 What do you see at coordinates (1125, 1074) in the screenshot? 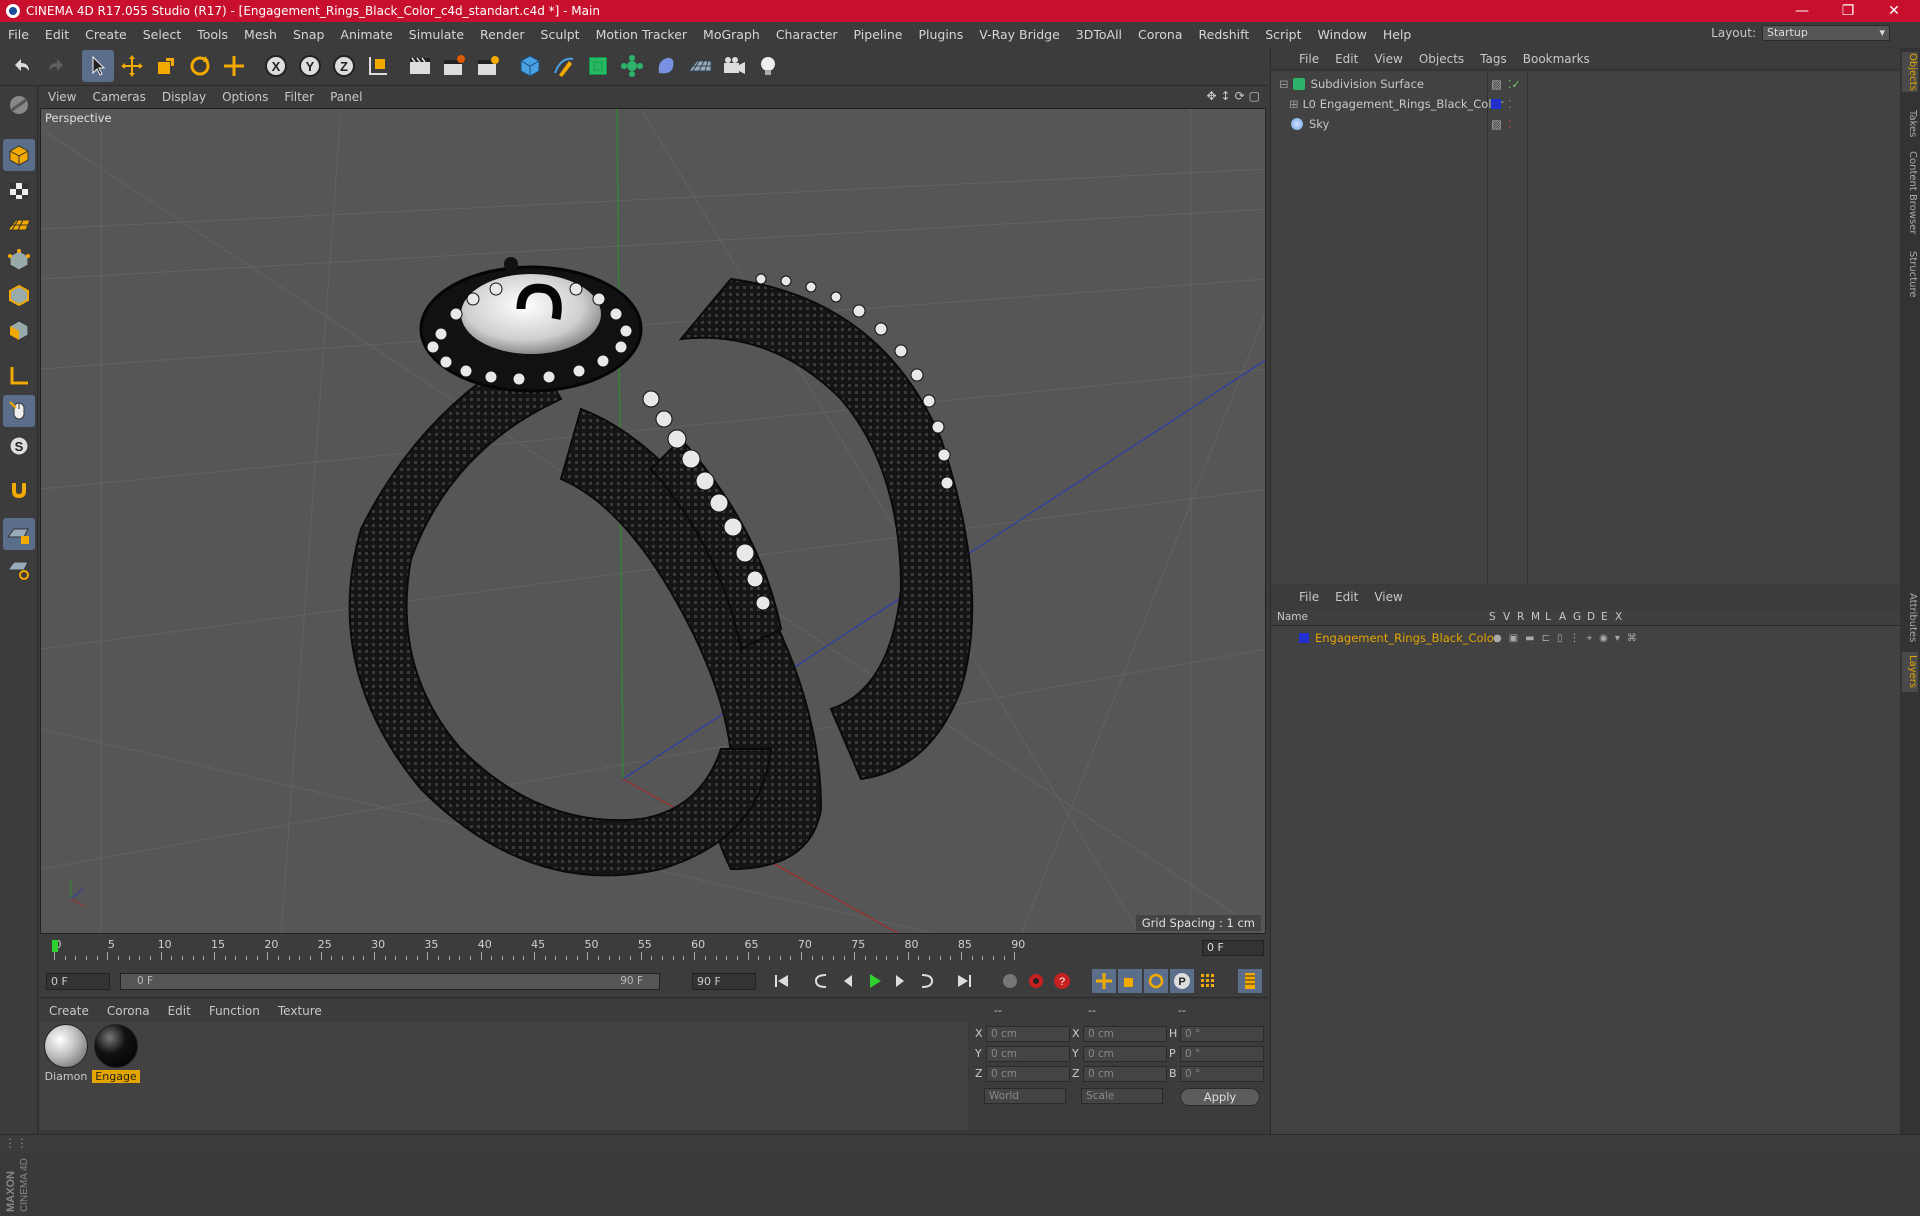
I see `size-z-field: 0 cm` at bounding box center [1125, 1074].